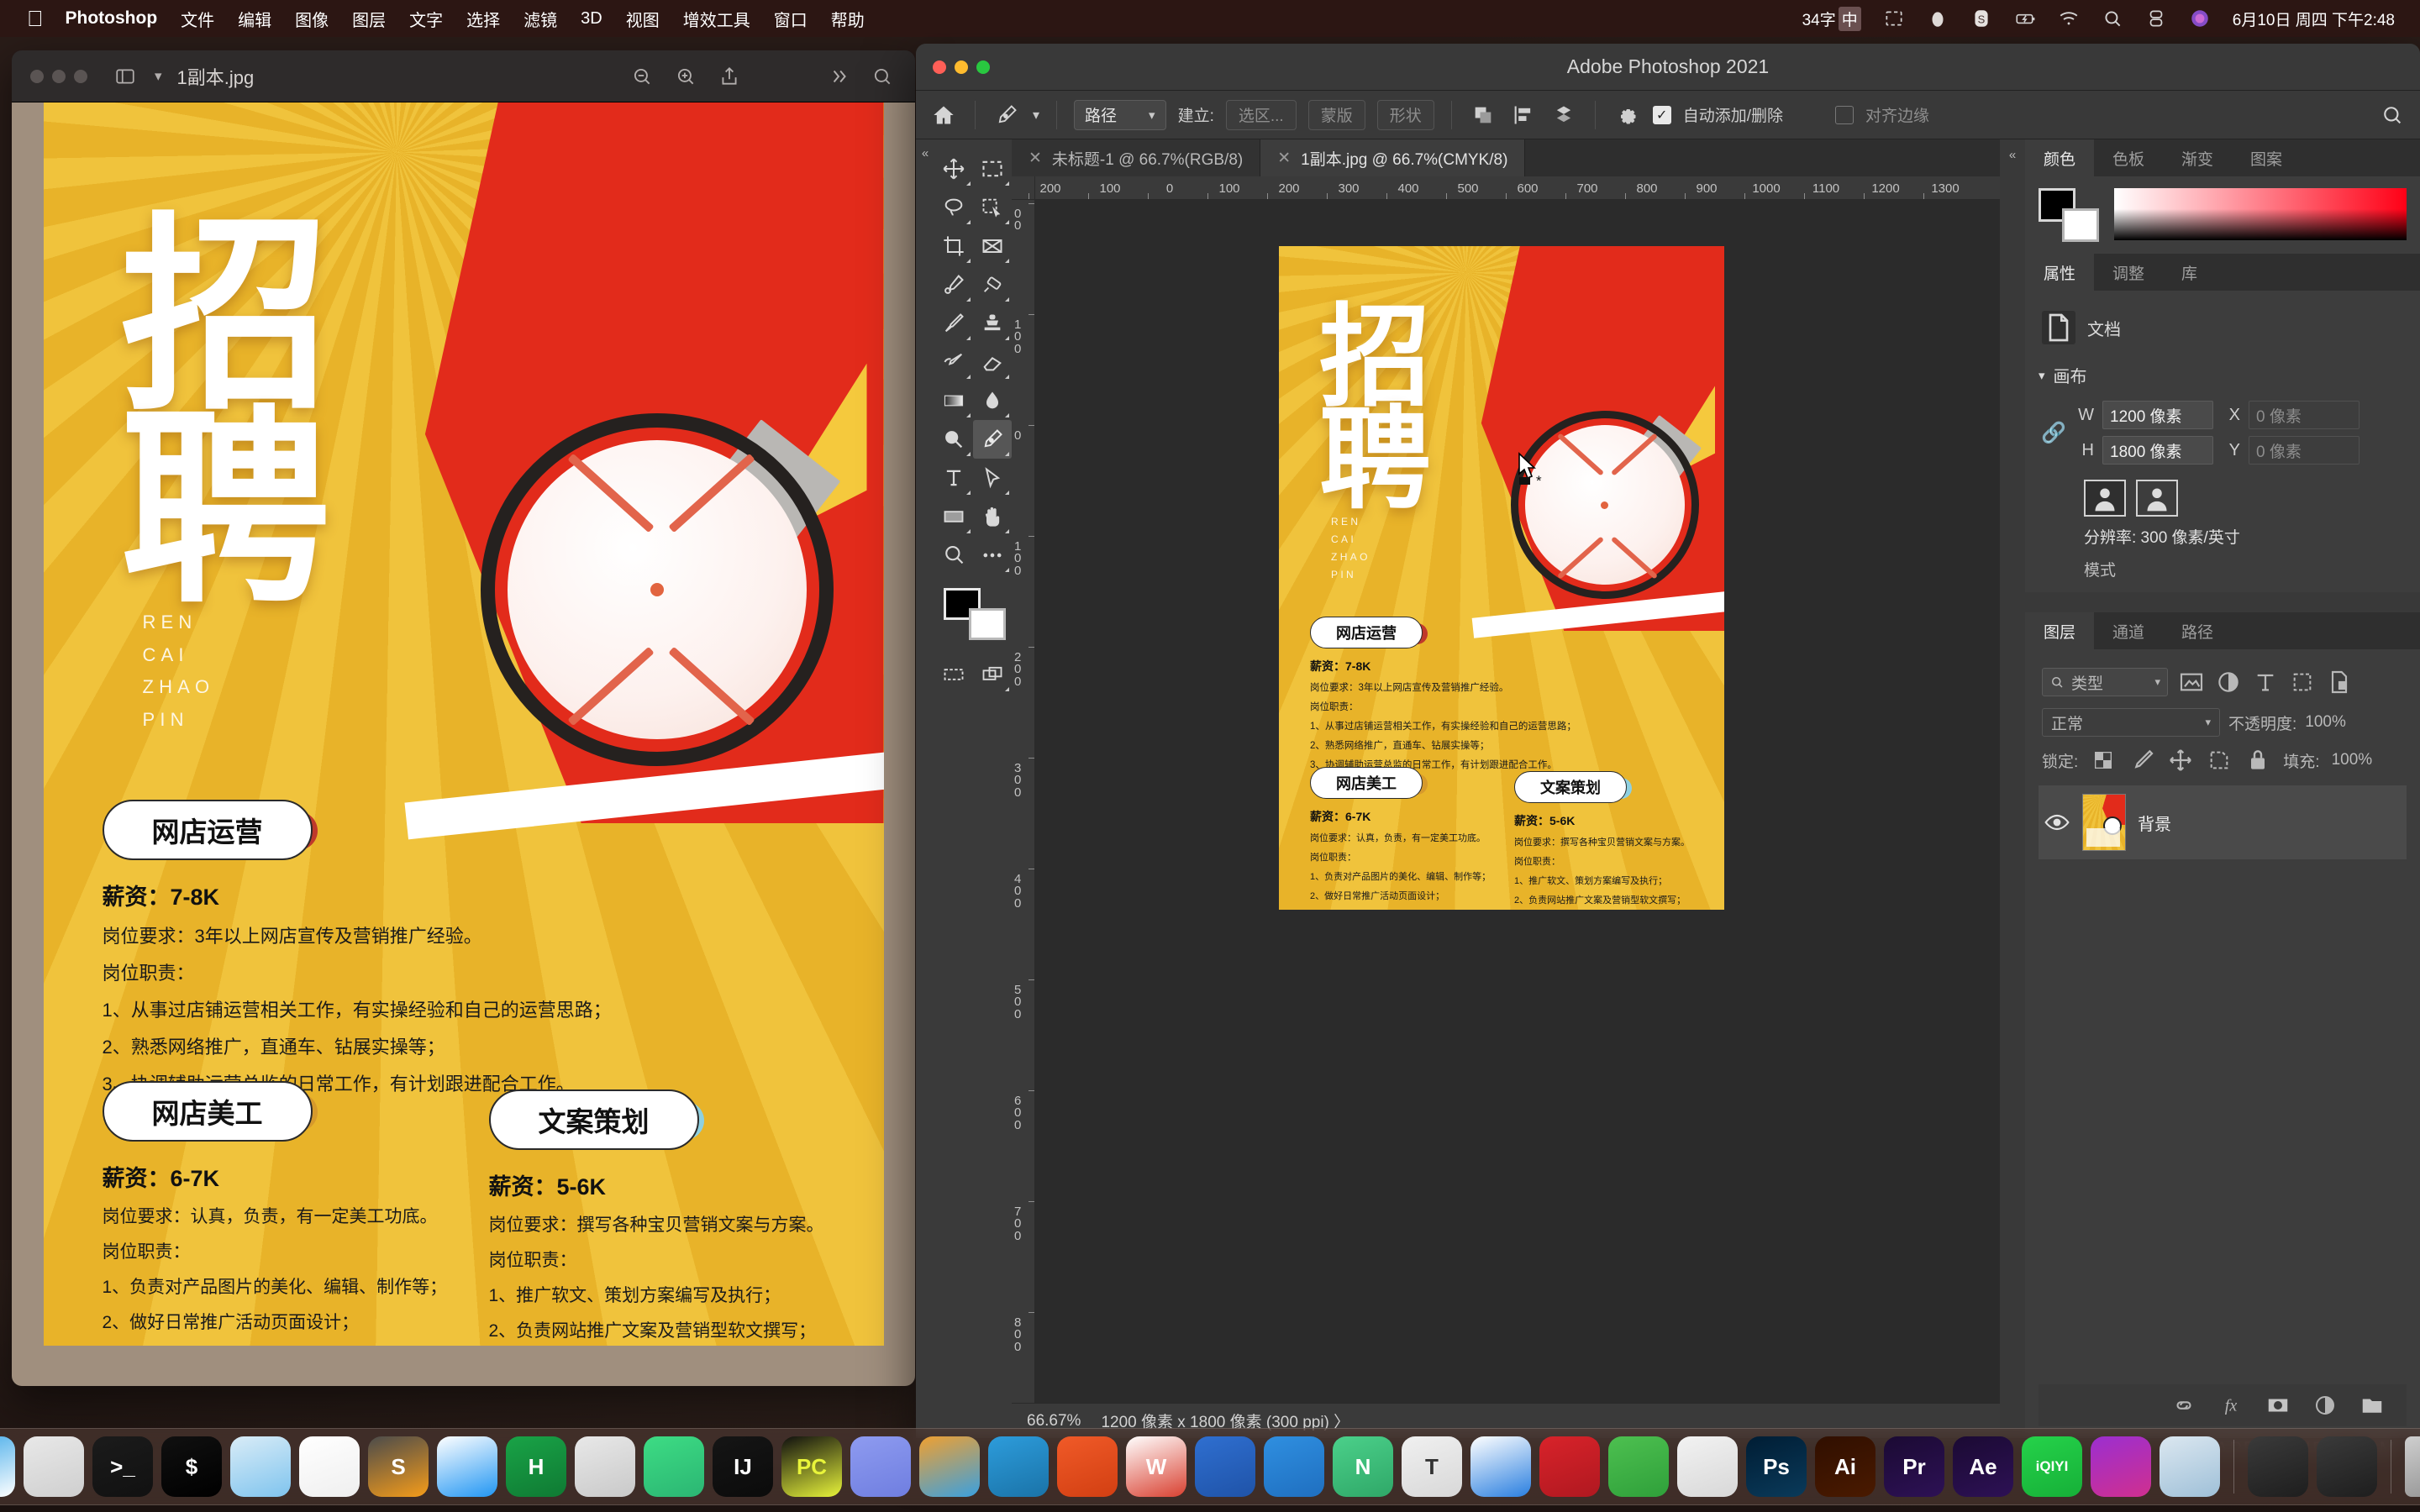 Image resolution: width=2420 pixels, height=1512 pixels. What do you see at coordinates (992, 439) in the screenshot?
I see `pen-tool` at bounding box center [992, 439].